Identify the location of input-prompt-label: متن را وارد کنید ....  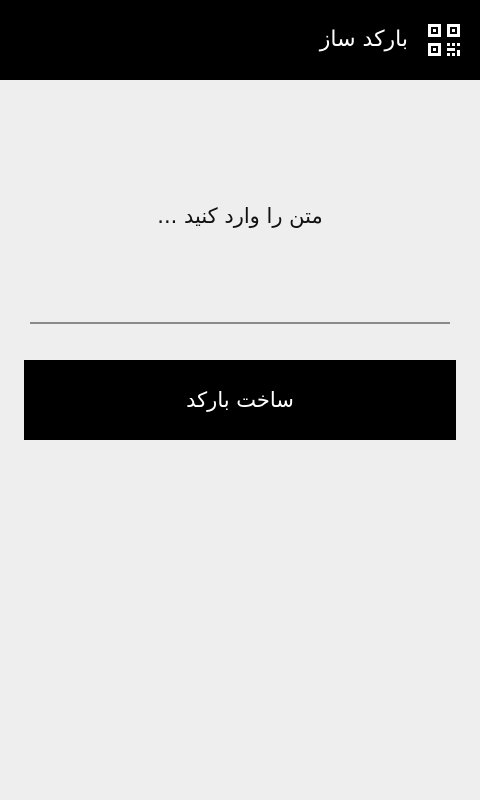
(240, 216).